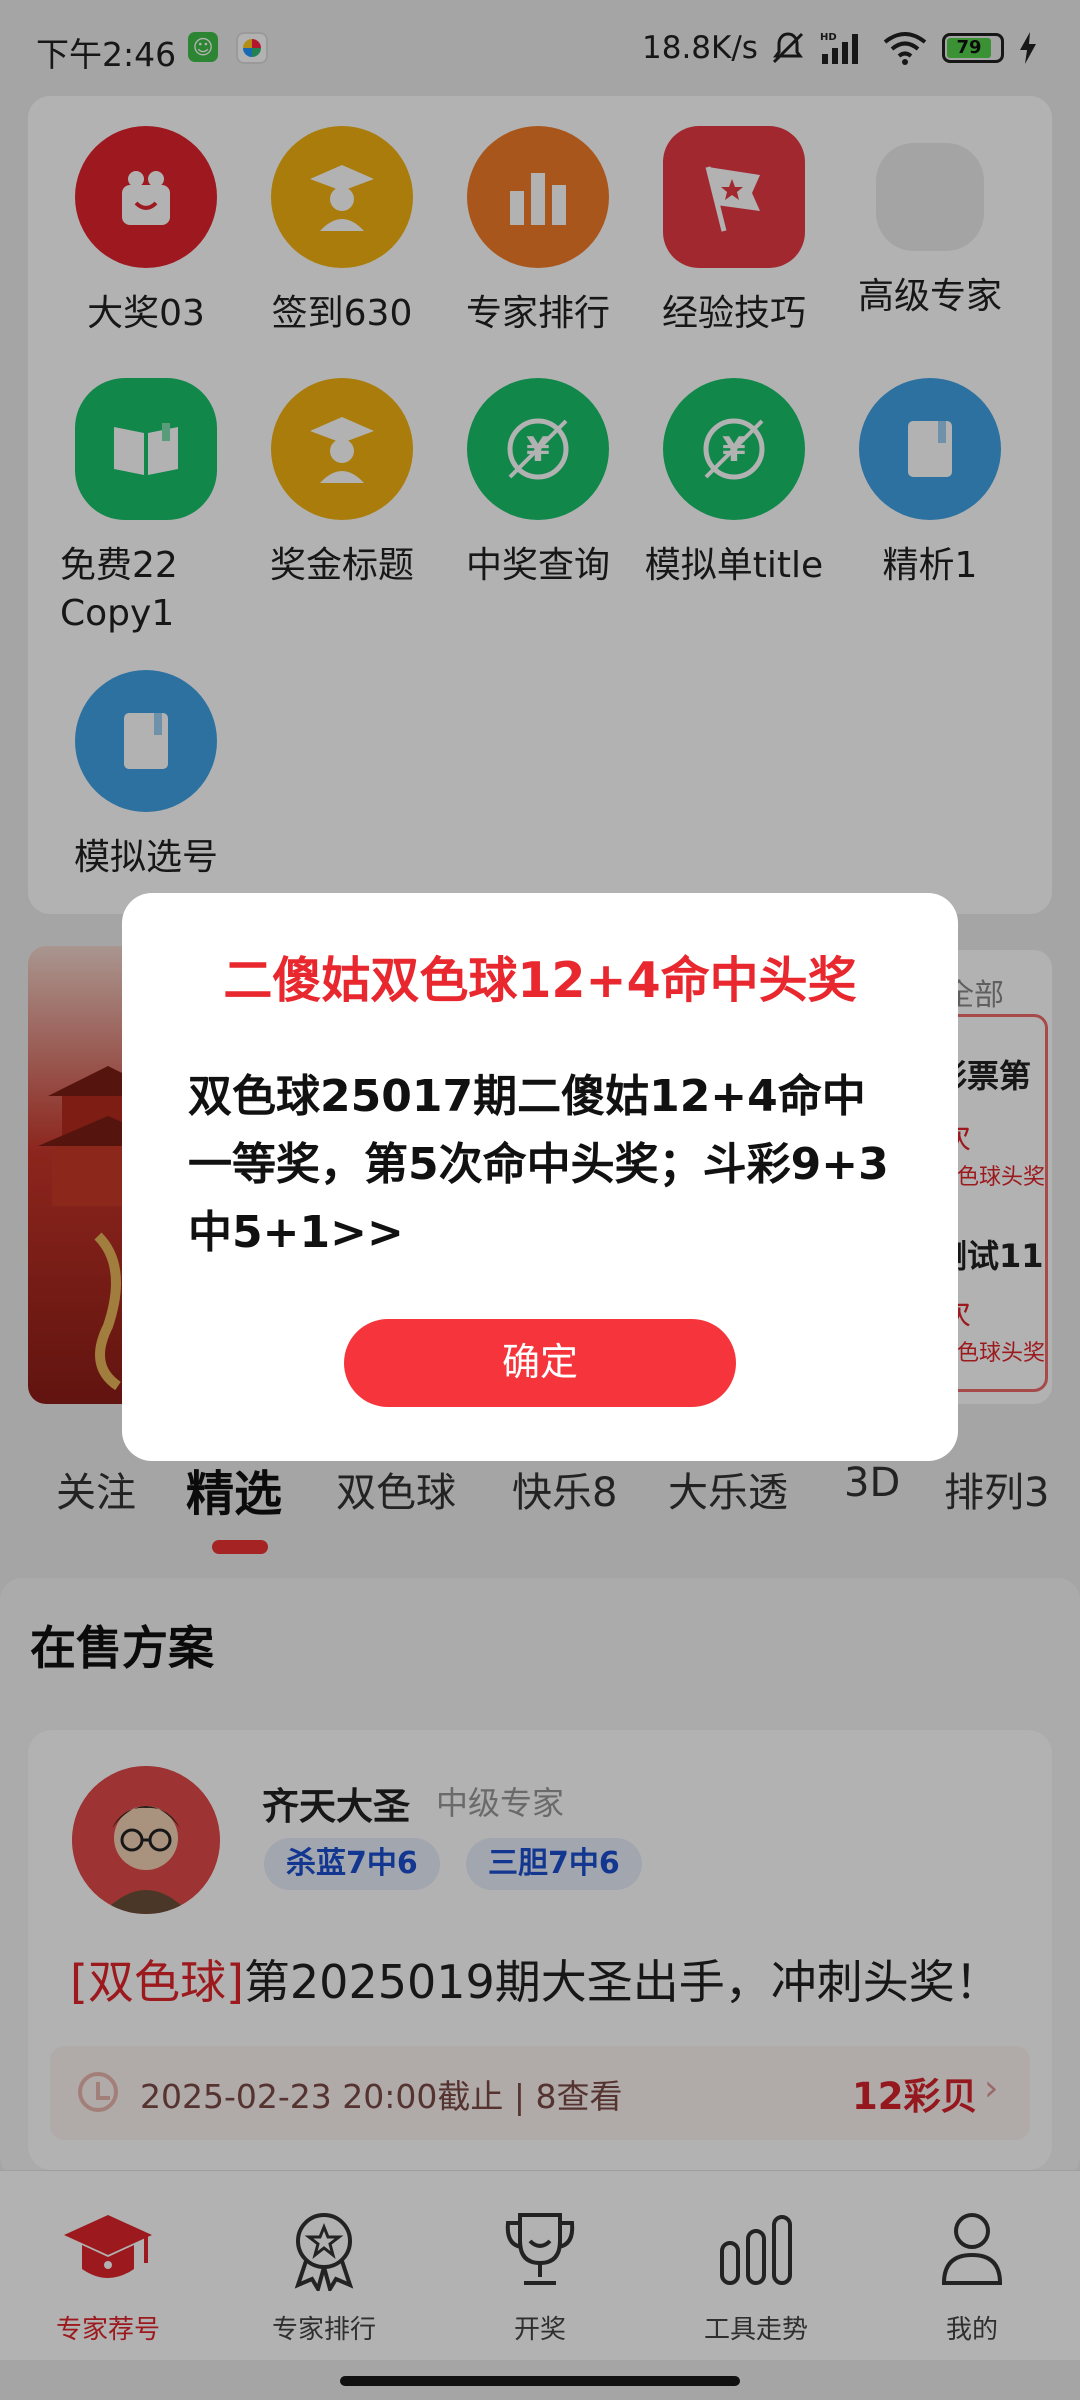 This screenshot has width=1080, height=2400. What do you see at coordinates (540, 2381) in the screenshot?
I see `home-indicator` at bounding box center [540, 2381].